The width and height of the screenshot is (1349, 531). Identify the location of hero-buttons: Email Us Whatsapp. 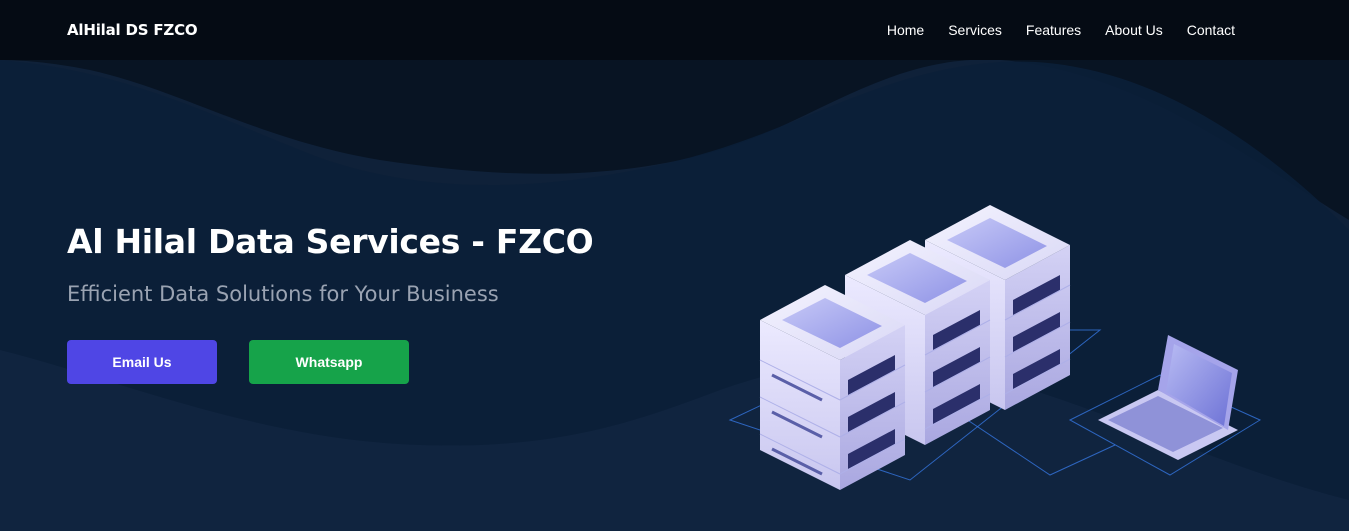
(330, 362).